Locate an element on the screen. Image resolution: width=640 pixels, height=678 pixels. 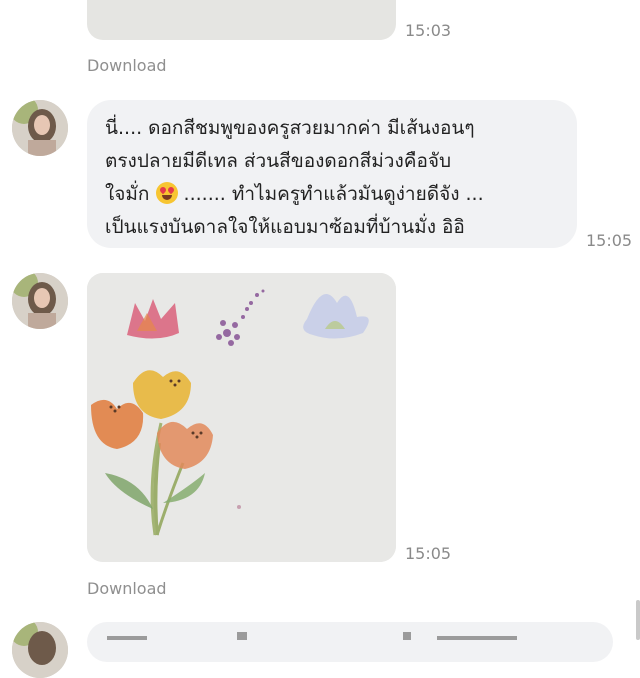
message-bubble is located at coordinates (350, 642).